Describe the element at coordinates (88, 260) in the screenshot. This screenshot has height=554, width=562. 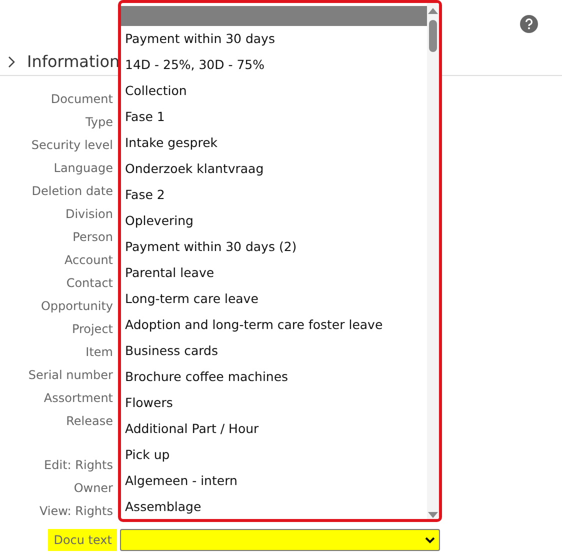
I see `field-label: Account` at that location.